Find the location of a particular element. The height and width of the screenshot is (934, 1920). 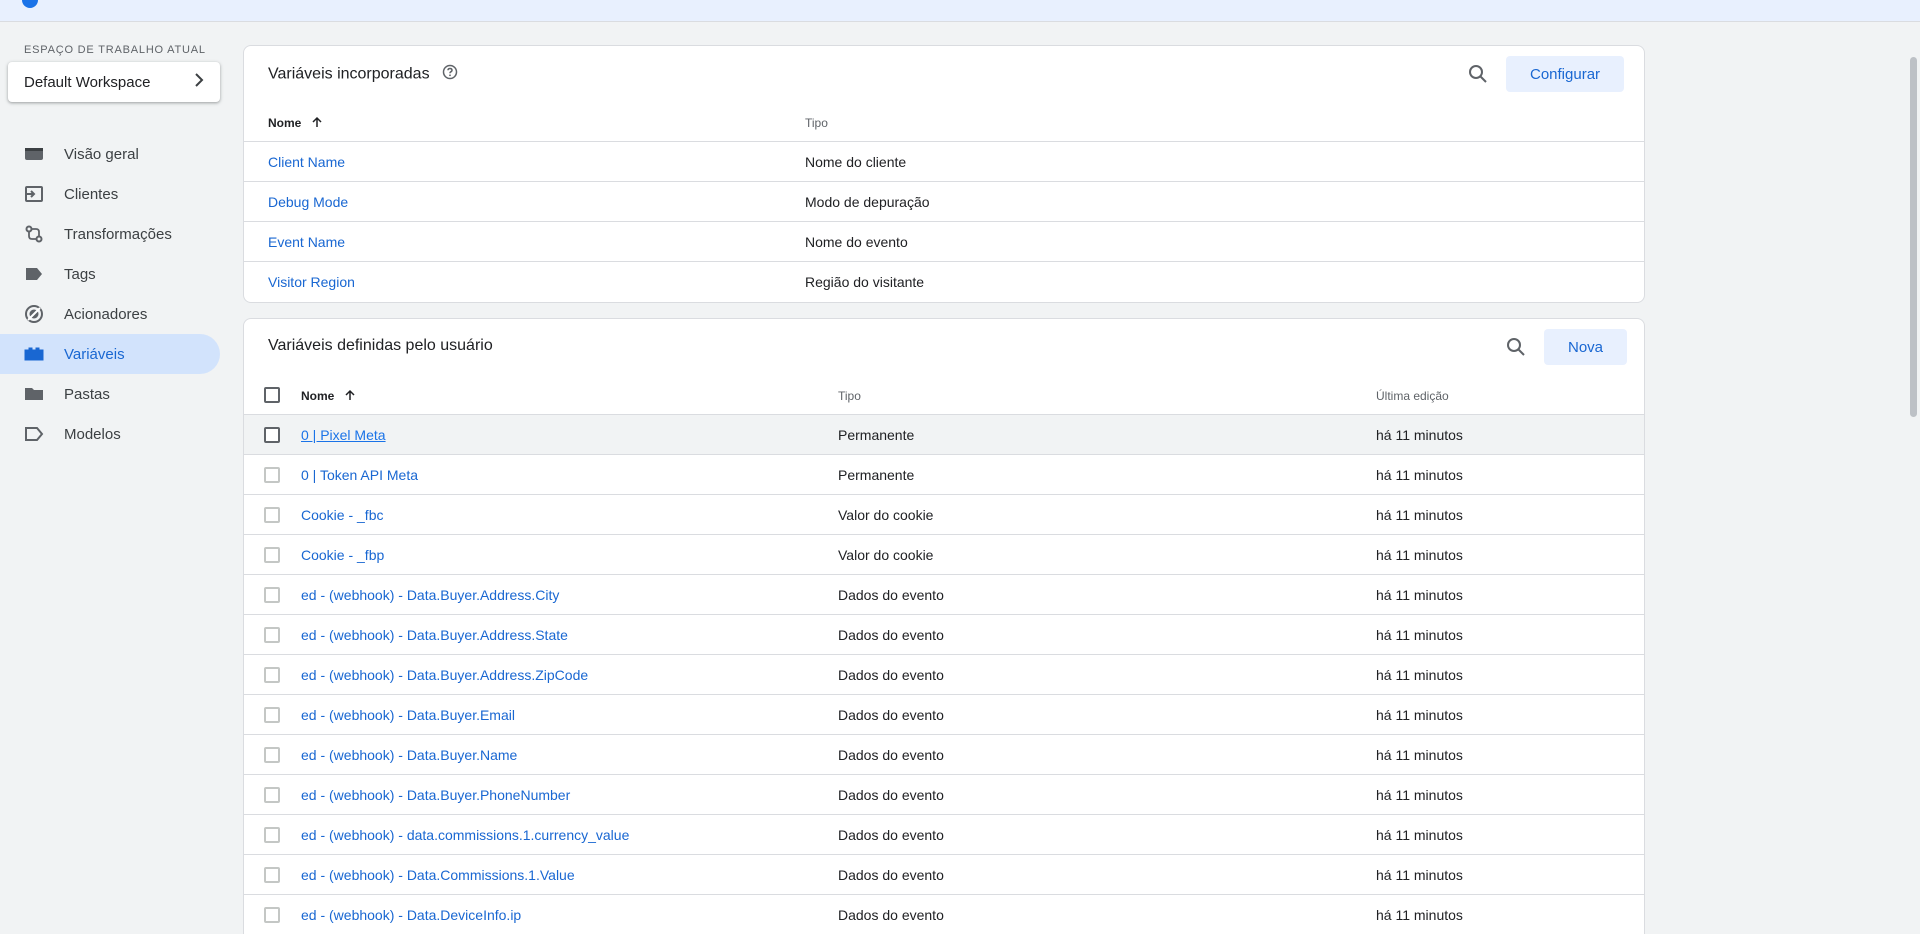

variable-link: Visitor Region is located at coordinates (311, 282).